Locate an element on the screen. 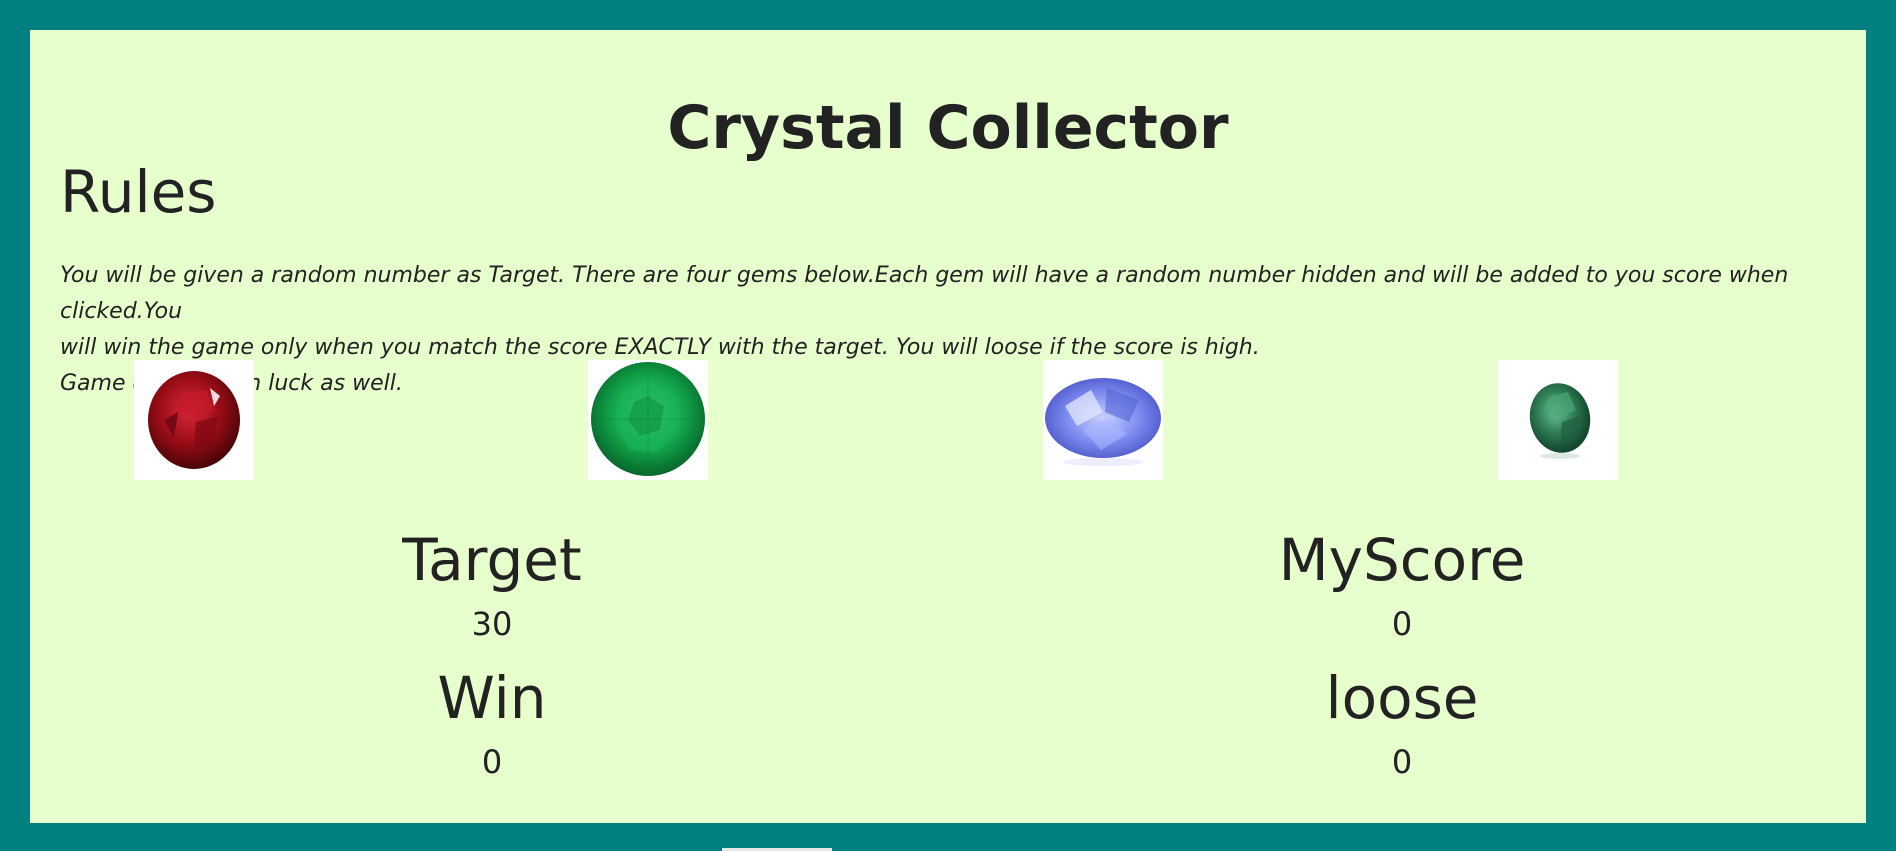  rules-heading: Rules is located at coordinates (138, 192).